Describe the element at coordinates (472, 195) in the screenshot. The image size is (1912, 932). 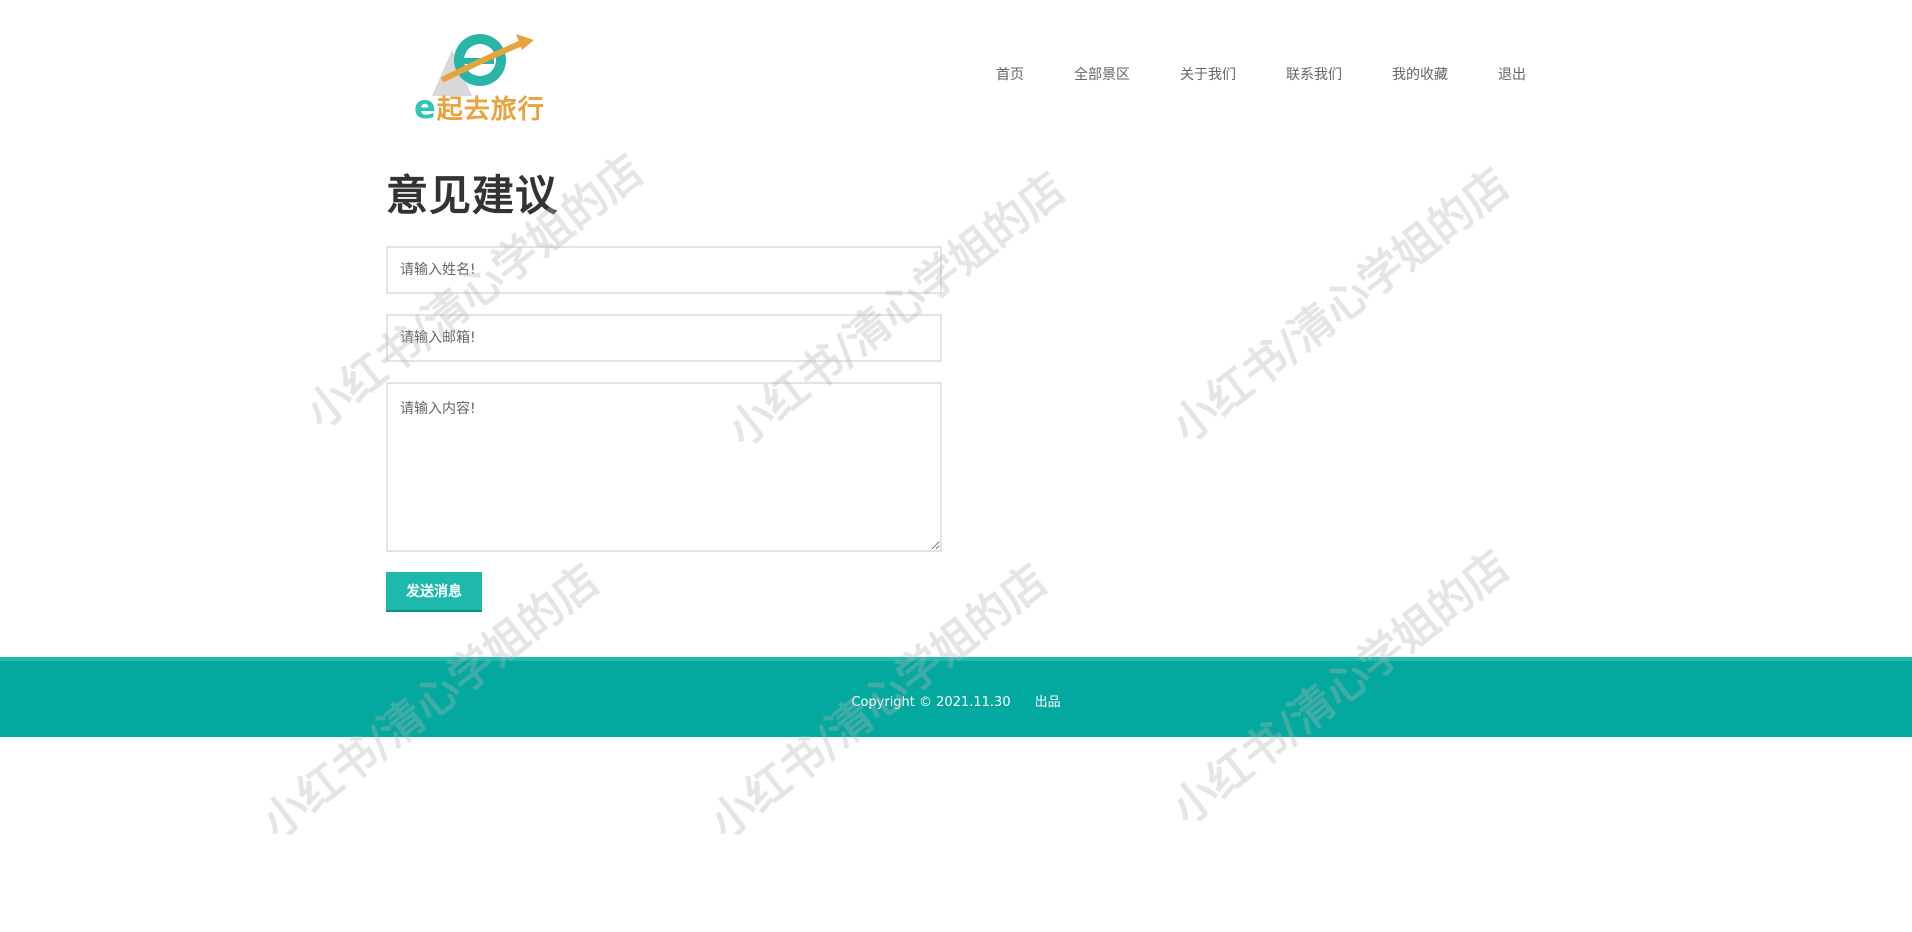
I see `page-title: 意见建议` at that location.